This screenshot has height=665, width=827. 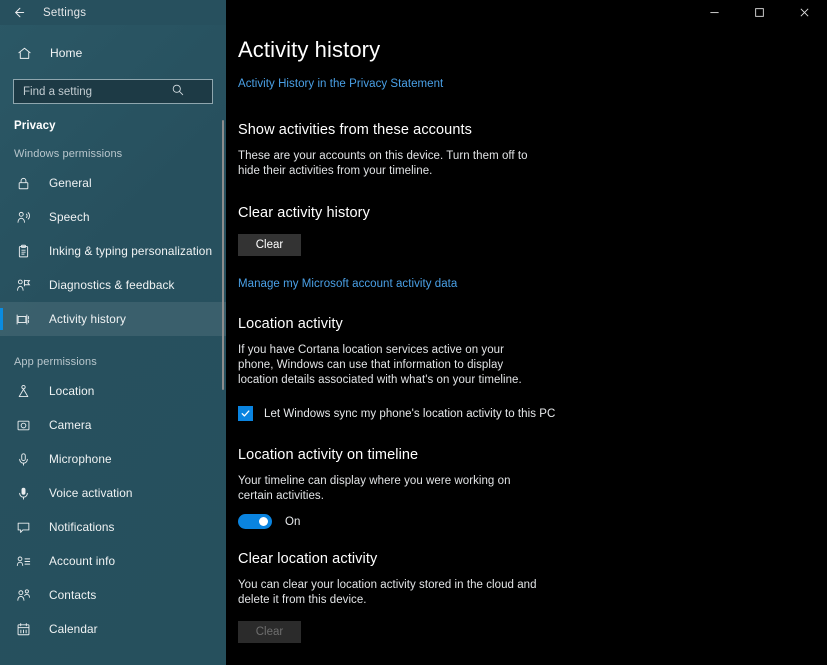 What do you see at coordinates (80, 459) in the screenshot?
I see `sidebar-item-label: Microphone` at bounding box center [80, 459].